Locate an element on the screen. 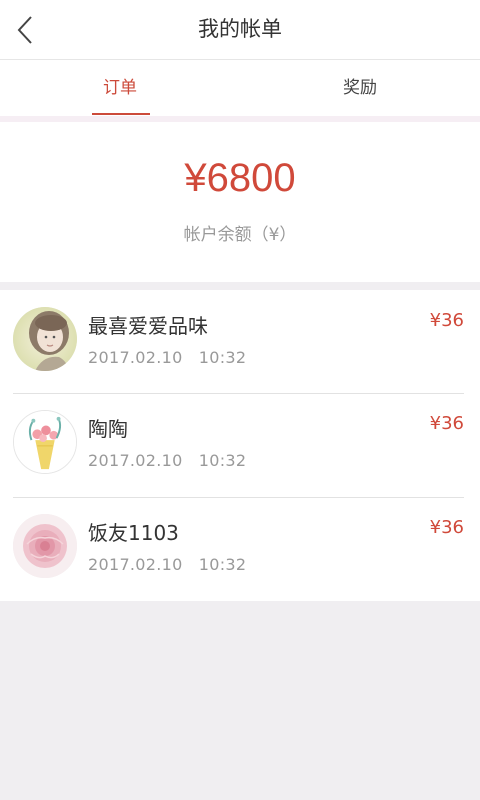  balance-amount: ¥6800 is located at coordinates (240, 178).